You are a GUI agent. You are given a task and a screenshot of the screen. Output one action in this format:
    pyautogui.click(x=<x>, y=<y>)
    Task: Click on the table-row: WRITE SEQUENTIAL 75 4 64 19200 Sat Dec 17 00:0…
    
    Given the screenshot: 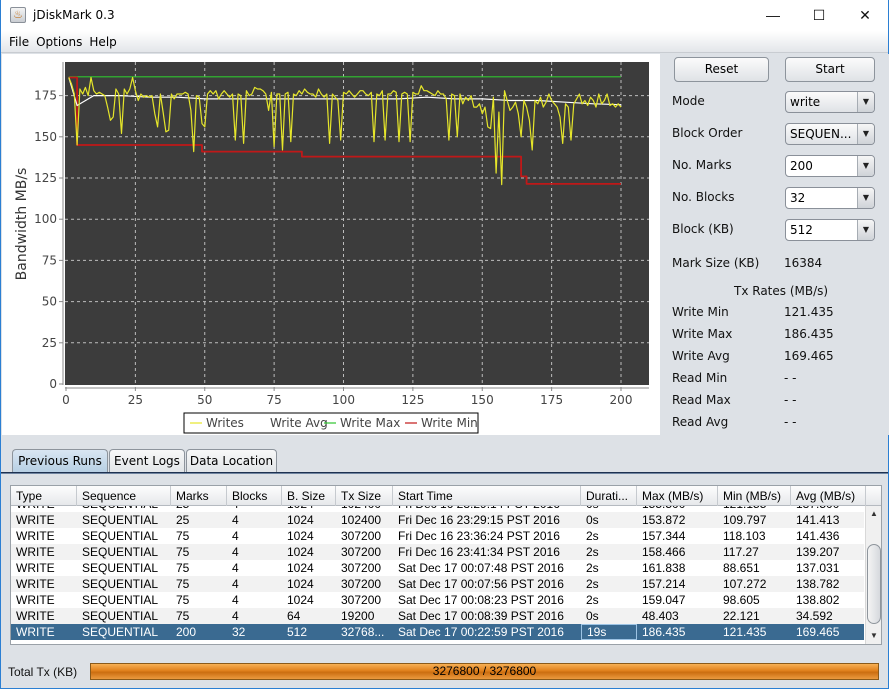 What is the action you would take?
    pyautogui.click(x=437, y=616)
    